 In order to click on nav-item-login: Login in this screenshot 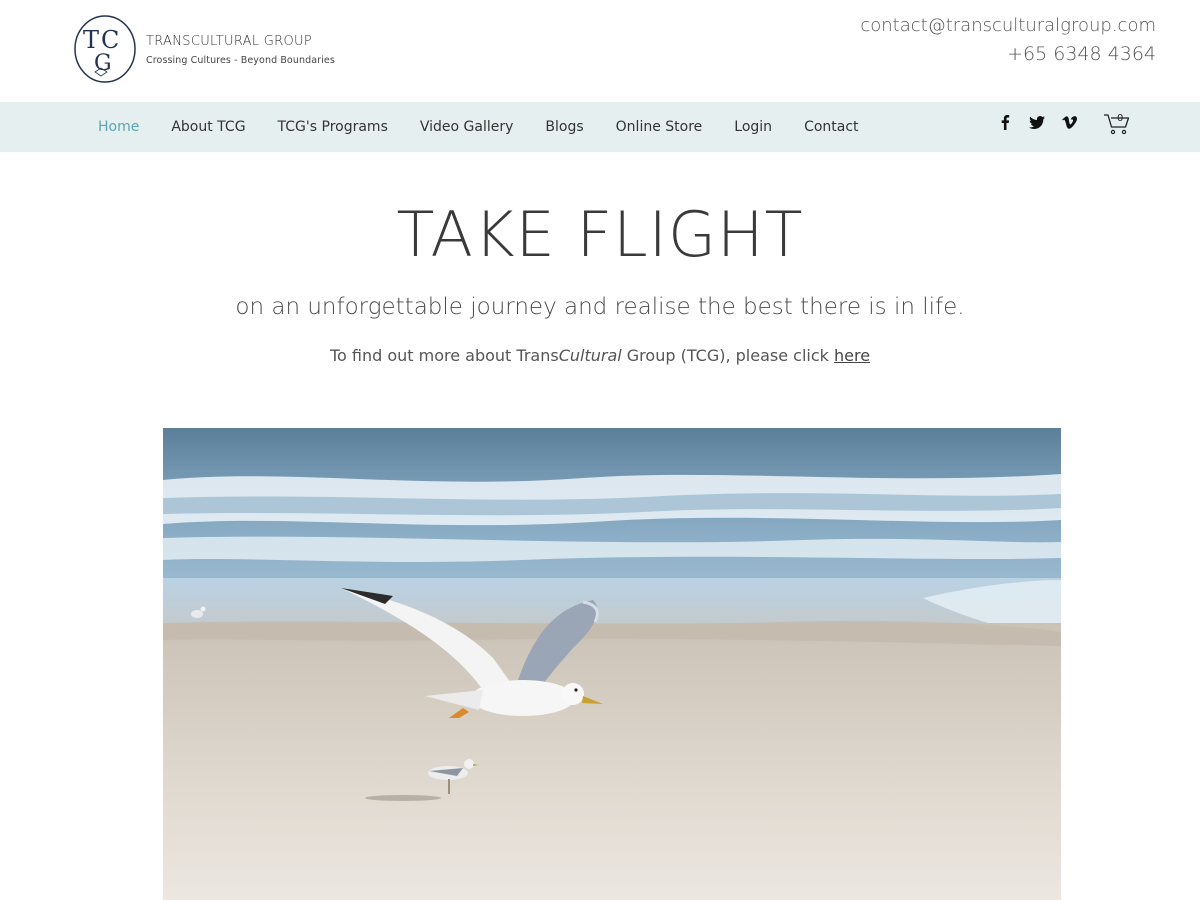, I will do `click(753, 127)`.